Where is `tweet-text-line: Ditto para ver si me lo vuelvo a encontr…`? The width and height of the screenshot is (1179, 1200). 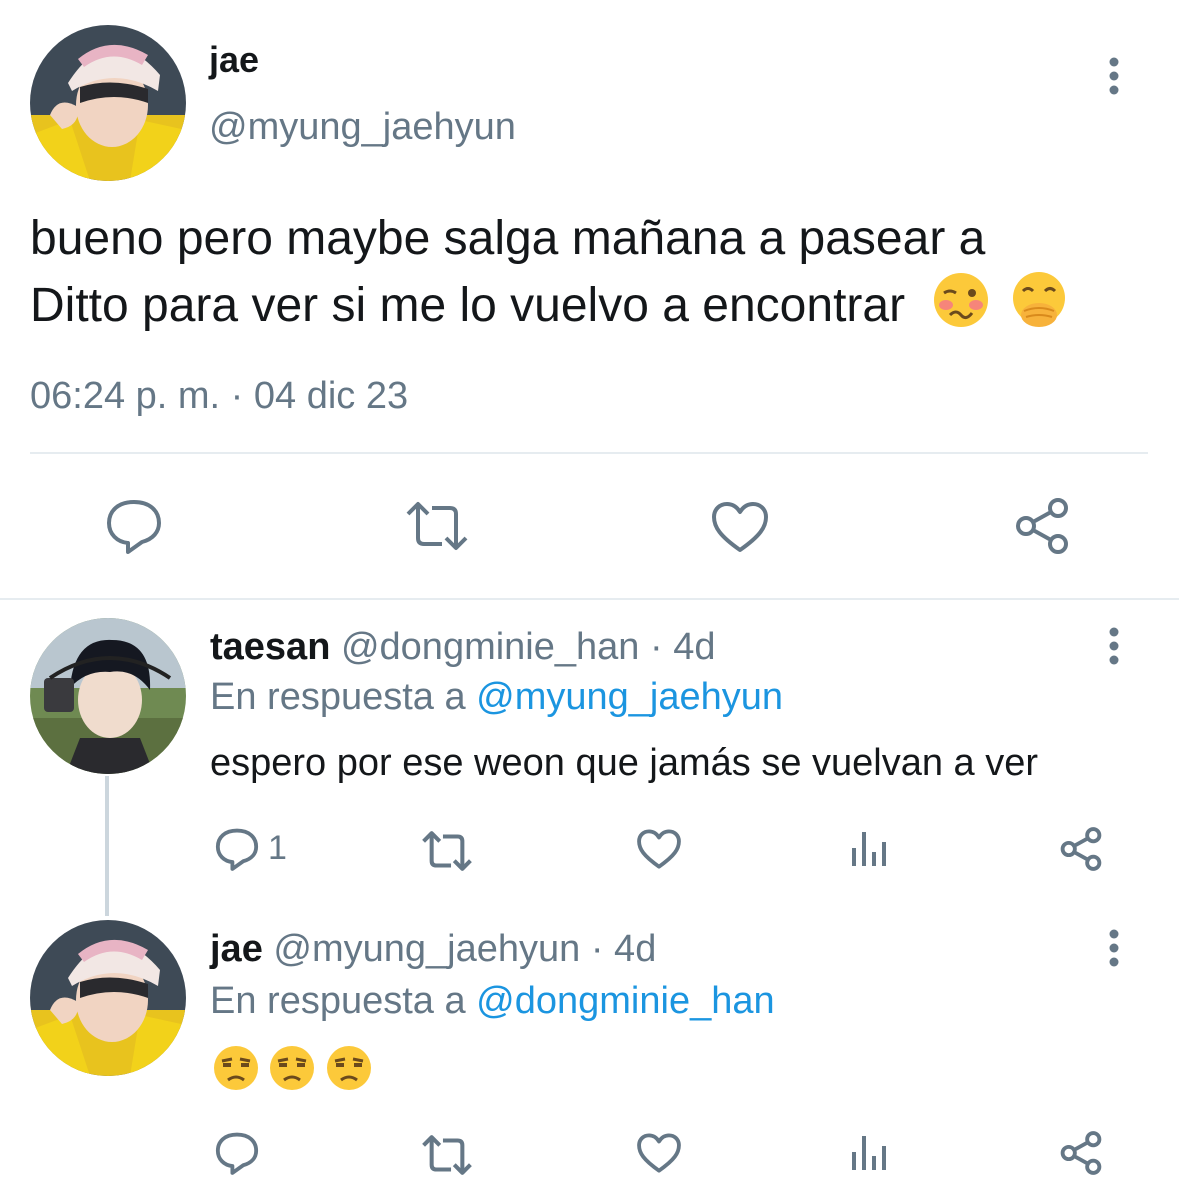 tweet-text-line: Ditto para ver si me lo vuelvo a encontr… is located at coordinates (549, 308).